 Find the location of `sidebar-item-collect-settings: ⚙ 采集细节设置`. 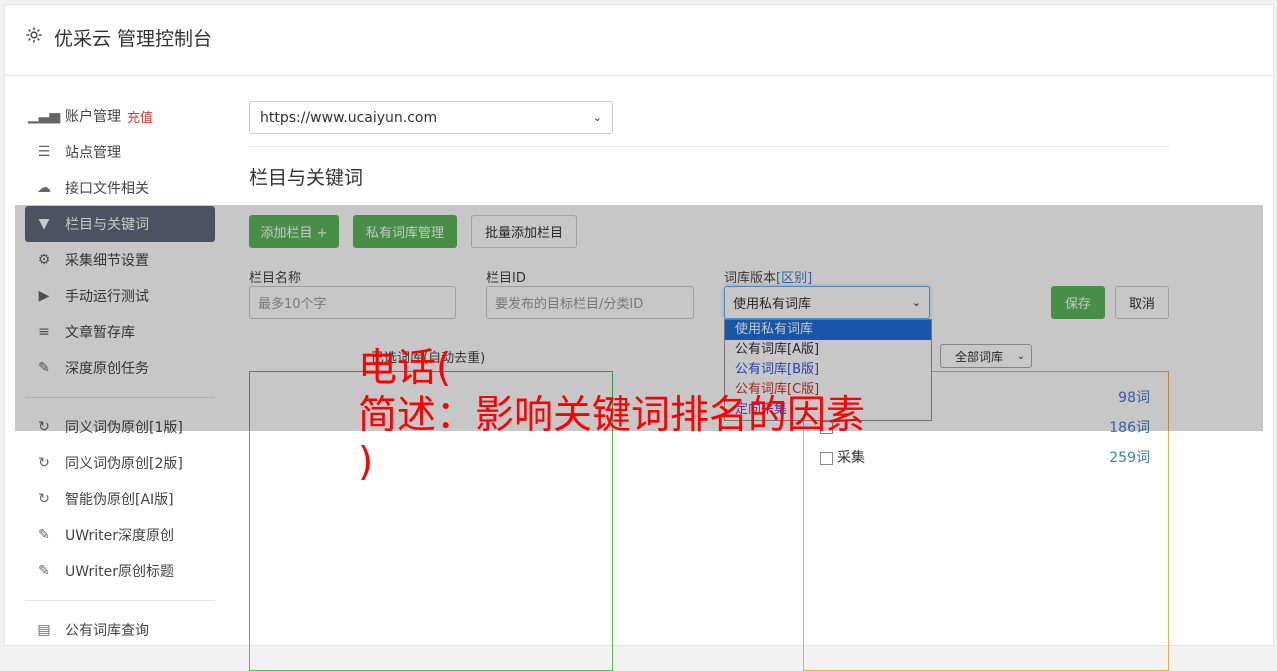

sidebar-item-collect-settings: ⚙ 采集细节设置 is located at coordinates (120, 260).